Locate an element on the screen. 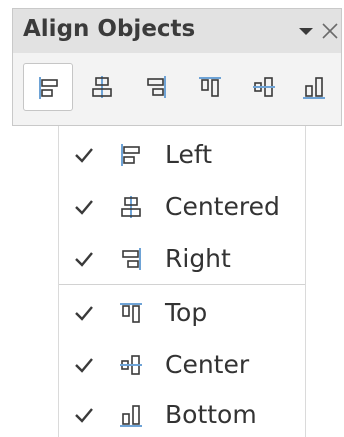 Image resolution: width=344 pixels, height=437 pixels. menu-item-label: Bottom is located at coordinates (211, 414).